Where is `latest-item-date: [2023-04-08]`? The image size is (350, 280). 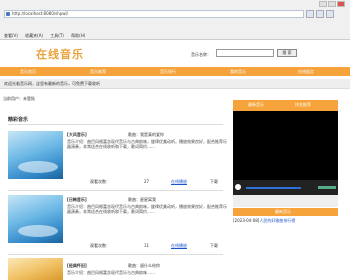
latest-item-date: [2023-04-08] is located at coordinates (246, 220).